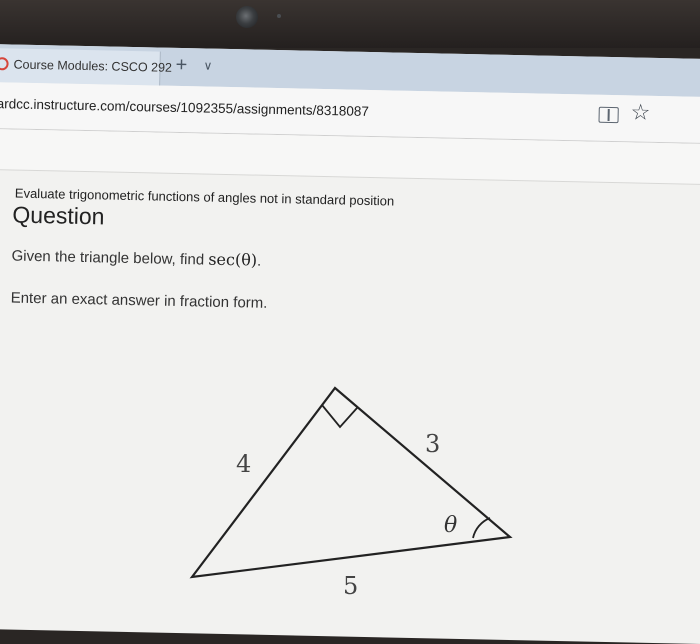 The width and height of the screenshot is (700, 644). Describe the element at coordinates (432, 444) in the screenshot. I see `side-label-right: 3` at that location.